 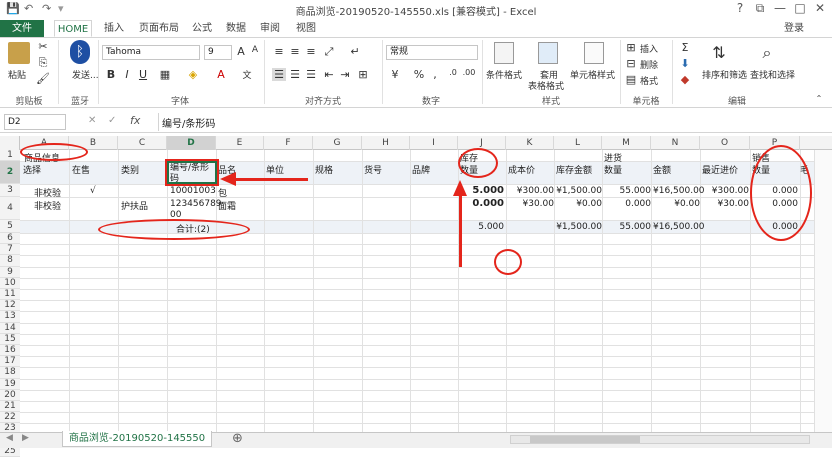 What do you see at coordinates (240, 143) in the screenshot?
I see `column-header-e: E` at bounding box center [240, 143].